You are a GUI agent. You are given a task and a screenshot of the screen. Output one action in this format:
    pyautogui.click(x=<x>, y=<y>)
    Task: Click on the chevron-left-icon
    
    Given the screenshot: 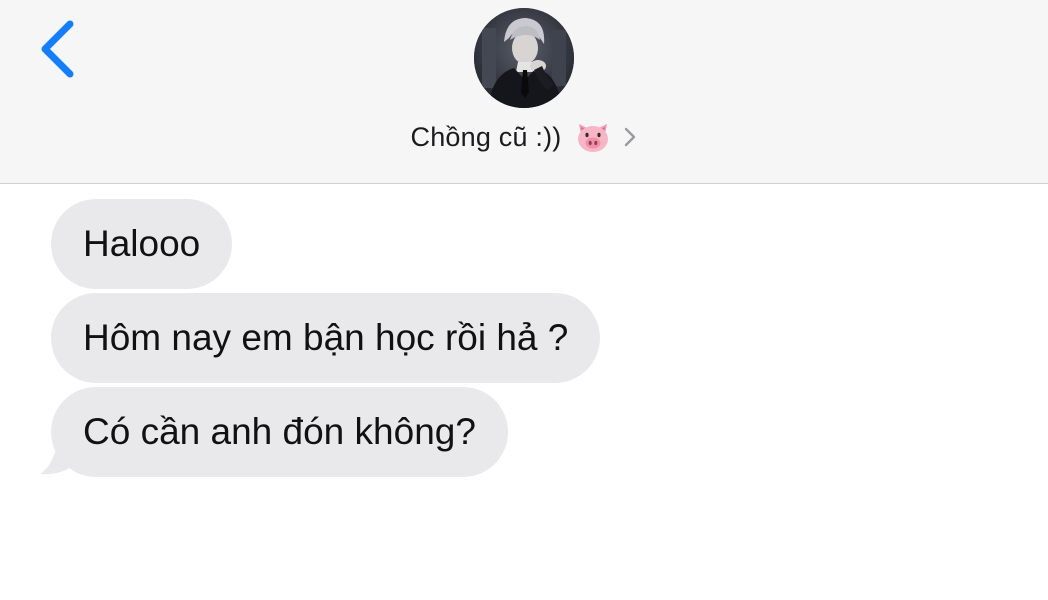 What is the action you would take?
    pyautogui.click(x=57, y=49)
    